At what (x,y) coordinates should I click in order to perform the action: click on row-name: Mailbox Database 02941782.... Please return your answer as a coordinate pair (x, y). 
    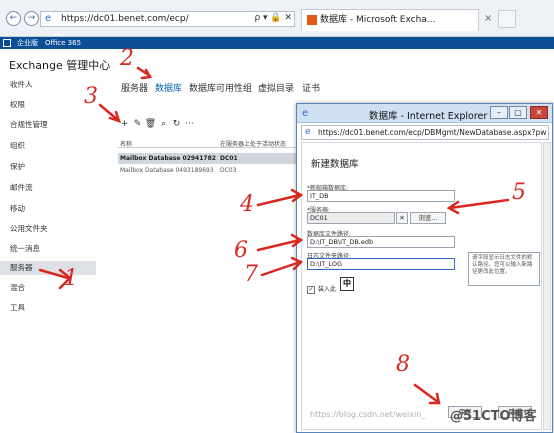
    Looking at the image, I should click on (168, 158).